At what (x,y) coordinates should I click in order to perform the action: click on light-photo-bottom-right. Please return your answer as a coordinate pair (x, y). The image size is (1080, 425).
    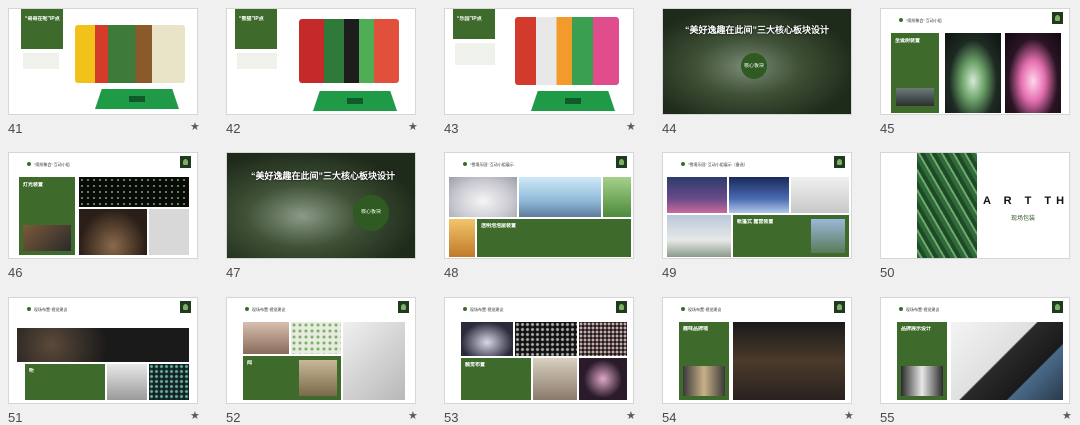
    Looking at the image, I should click on (169, 232).